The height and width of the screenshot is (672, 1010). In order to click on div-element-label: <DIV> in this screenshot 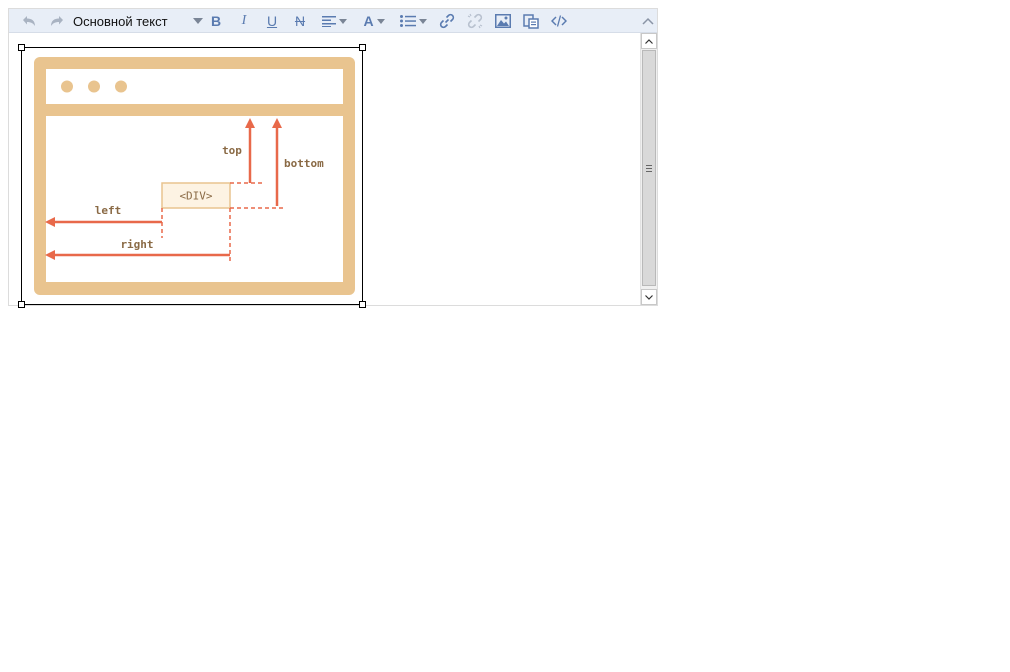, I will do `click(195, 196)`.